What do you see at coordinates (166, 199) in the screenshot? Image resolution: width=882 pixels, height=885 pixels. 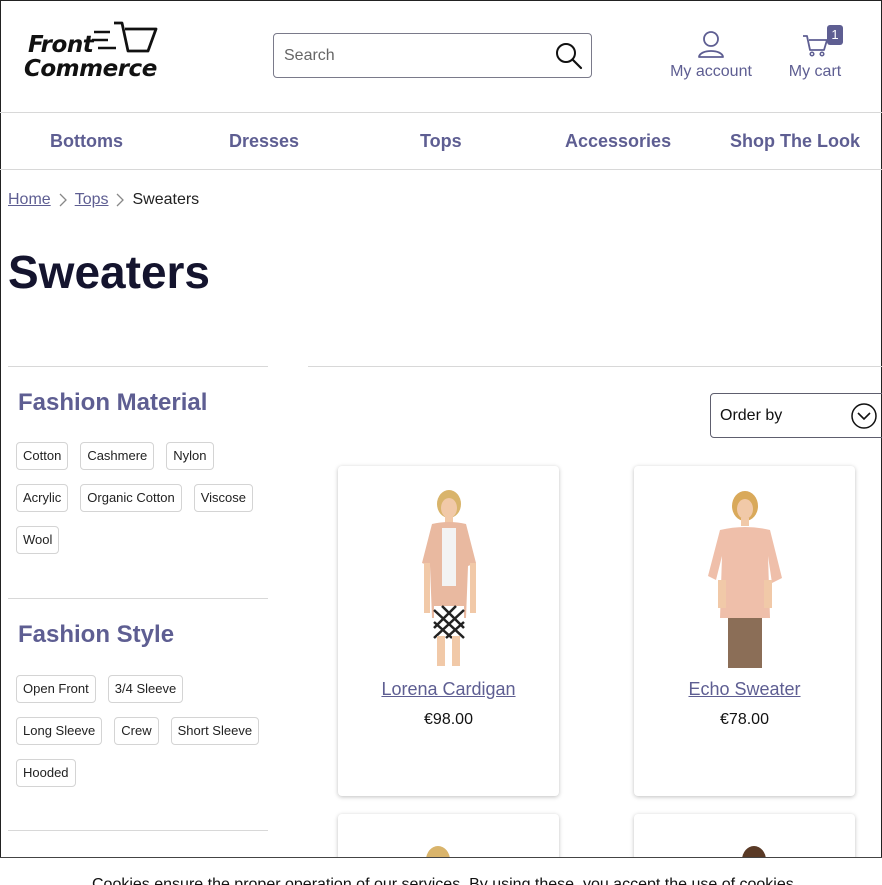 I see `breadcrumb-current: Sweaters` at bounding box center [166, 199].